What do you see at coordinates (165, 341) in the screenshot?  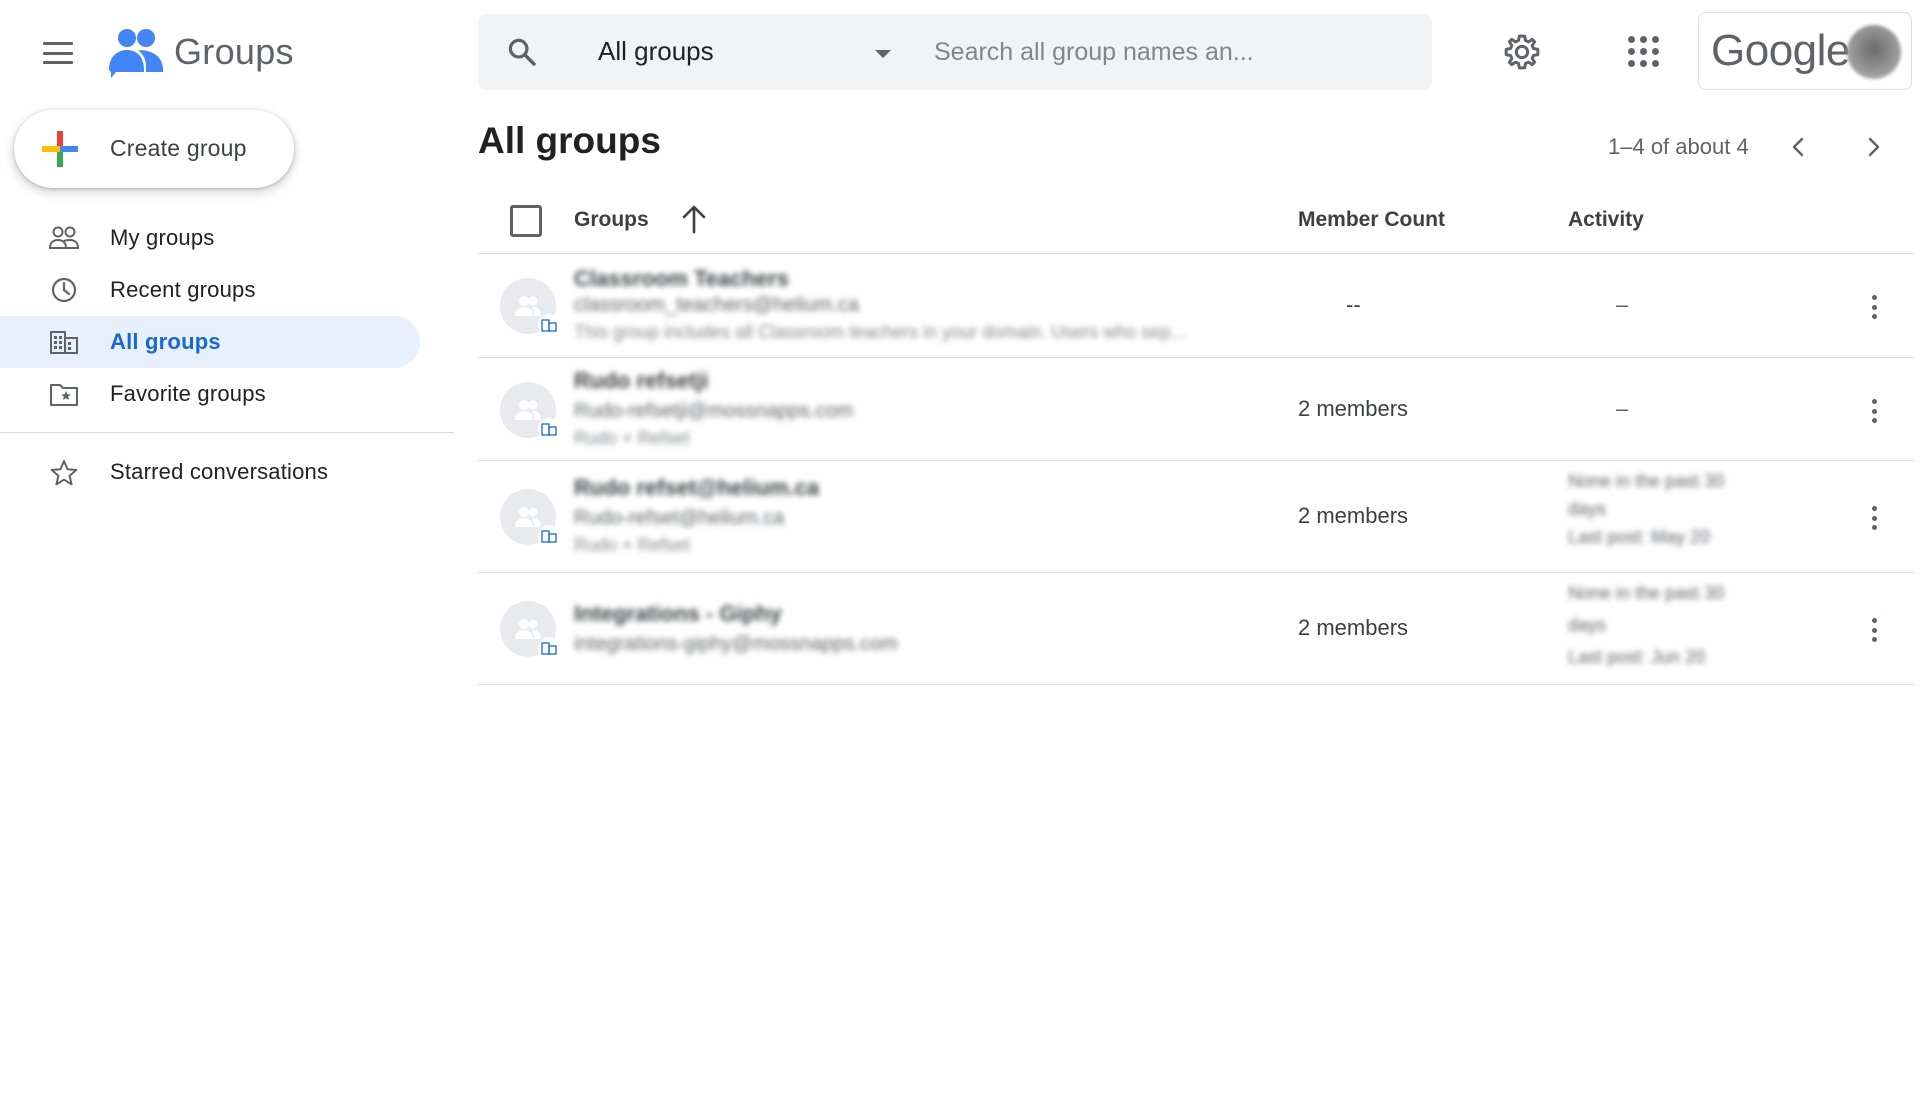 I see `sidebar-item-label: All groups` at bounding box center [165, 341].